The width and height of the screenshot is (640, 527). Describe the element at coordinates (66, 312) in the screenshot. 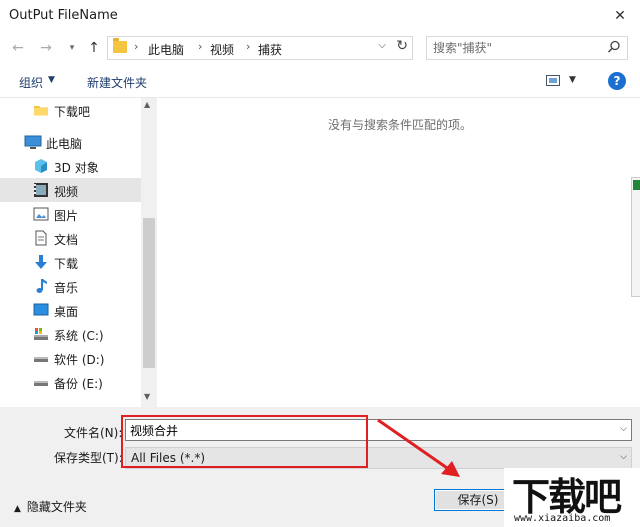

I see `sidebar-item-label: 桌面` at that location.